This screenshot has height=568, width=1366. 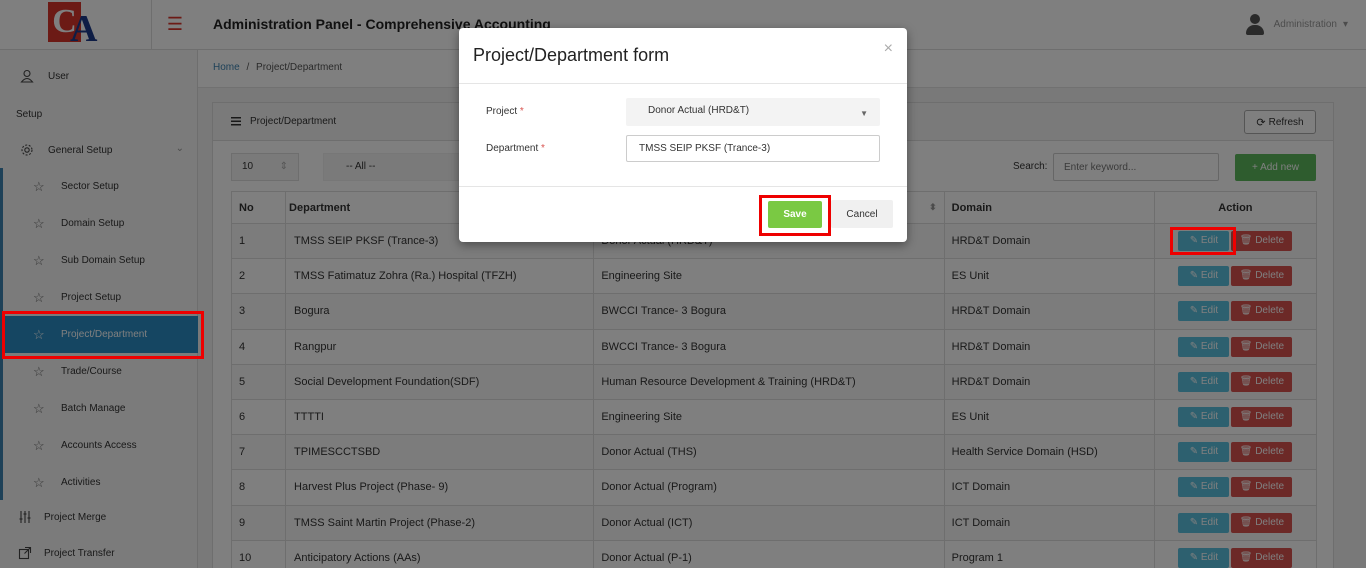 I want to click on project-form-row: Project * Donor Actual (HRD&T) ▼, so click(x=683, y=112).